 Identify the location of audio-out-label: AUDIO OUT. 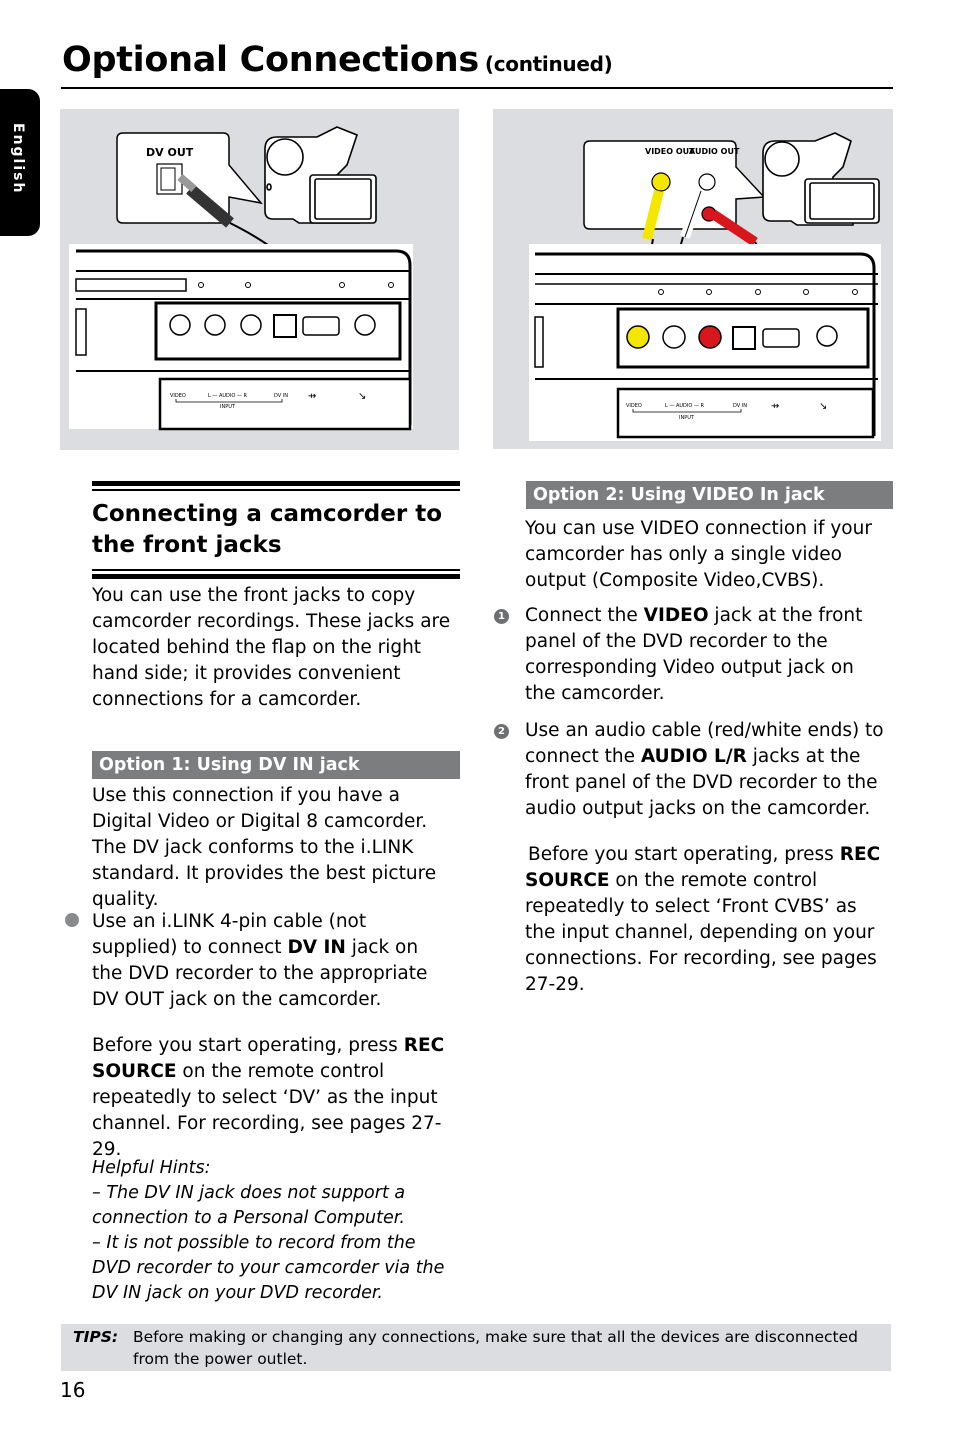
(714, 151).